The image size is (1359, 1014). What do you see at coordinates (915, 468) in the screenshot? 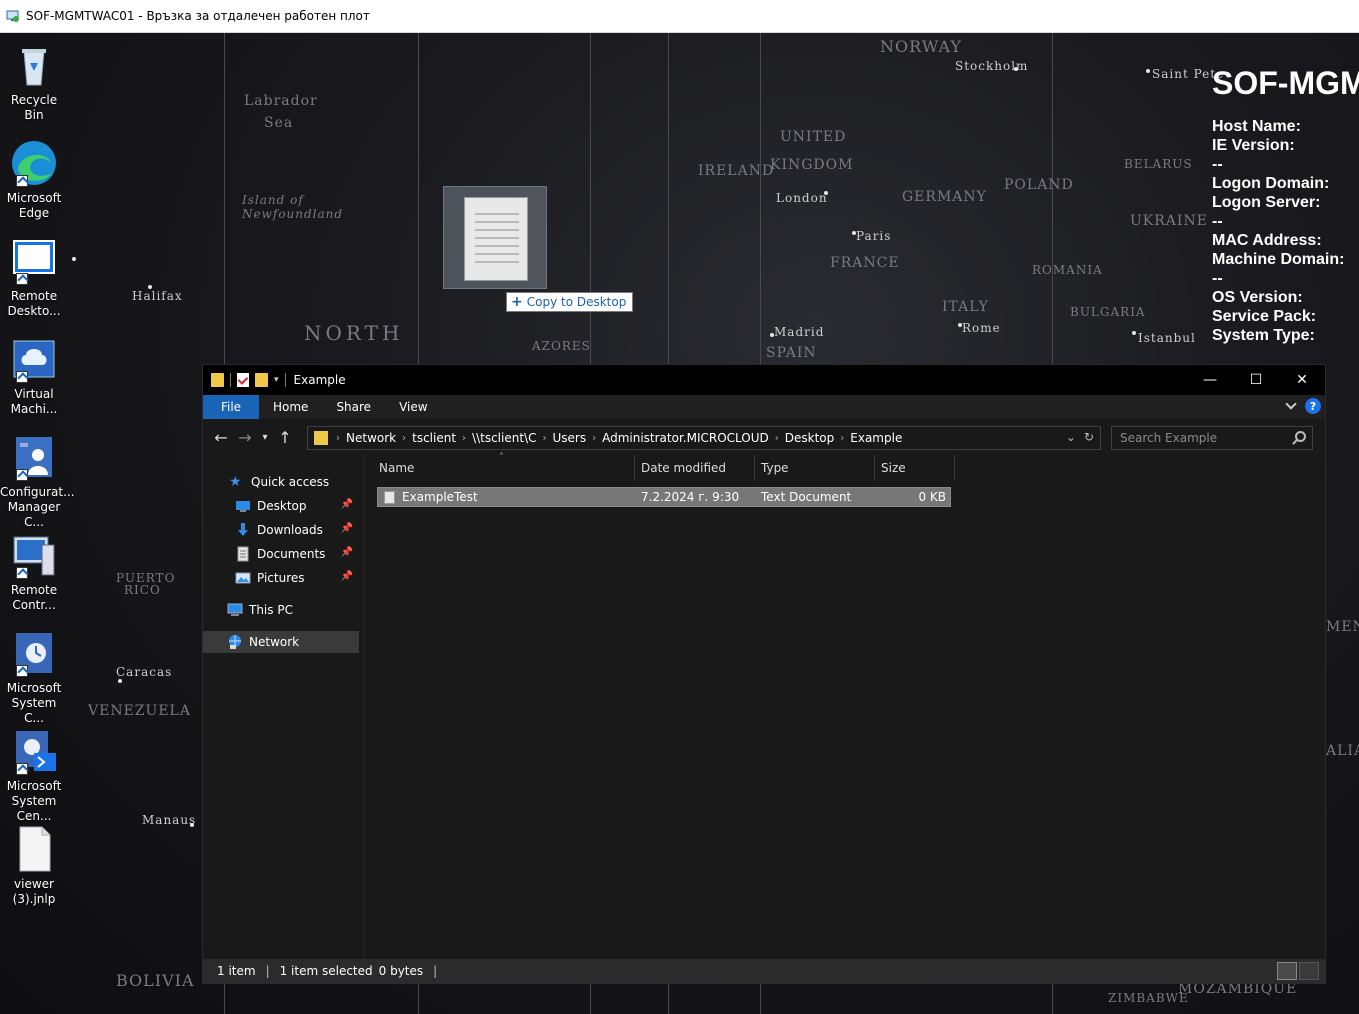
I see `column-header-size: Size` at bounding box center [915, 468].